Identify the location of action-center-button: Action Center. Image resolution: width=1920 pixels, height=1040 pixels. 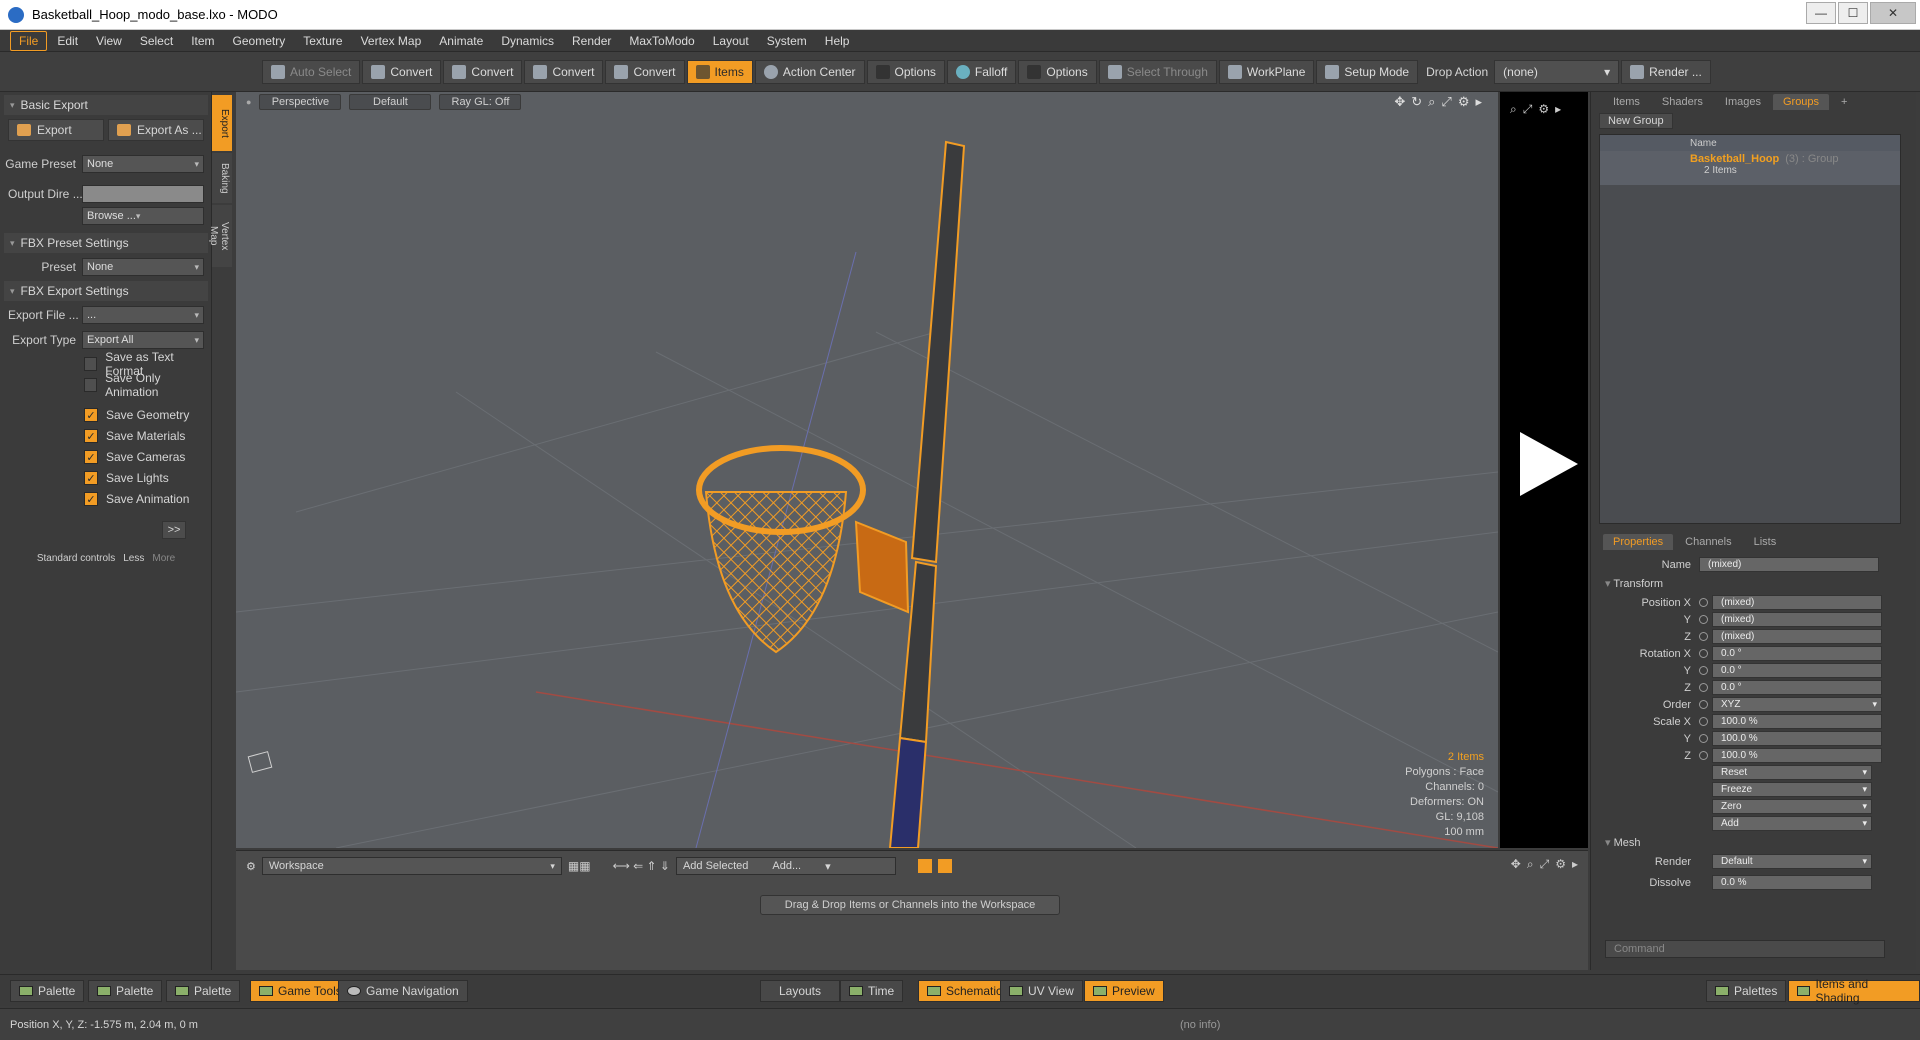
(809, 71).